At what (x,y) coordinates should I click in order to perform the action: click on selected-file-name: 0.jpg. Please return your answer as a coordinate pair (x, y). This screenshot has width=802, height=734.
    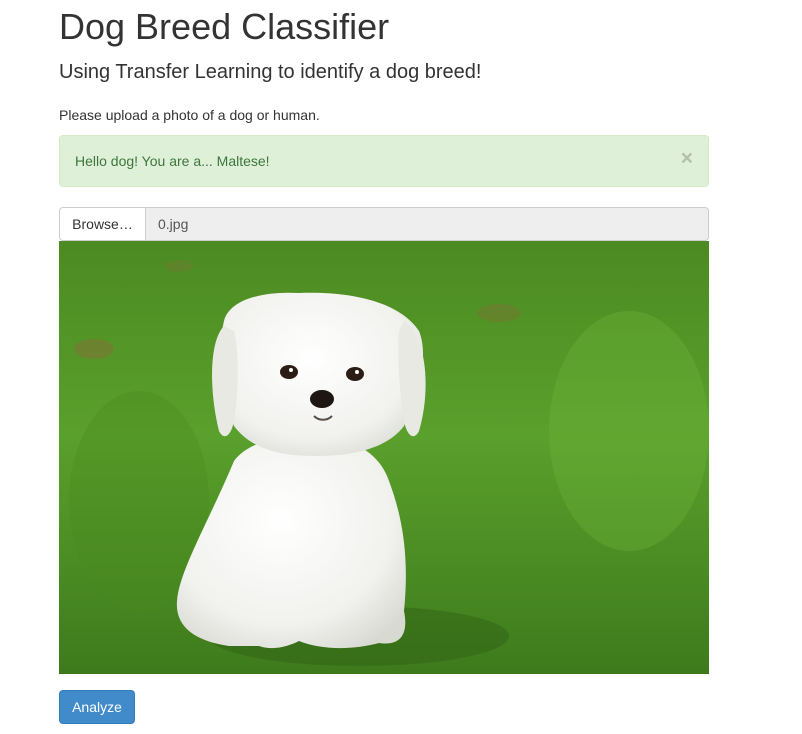
    Looking at the image, I should click on (173, 224).